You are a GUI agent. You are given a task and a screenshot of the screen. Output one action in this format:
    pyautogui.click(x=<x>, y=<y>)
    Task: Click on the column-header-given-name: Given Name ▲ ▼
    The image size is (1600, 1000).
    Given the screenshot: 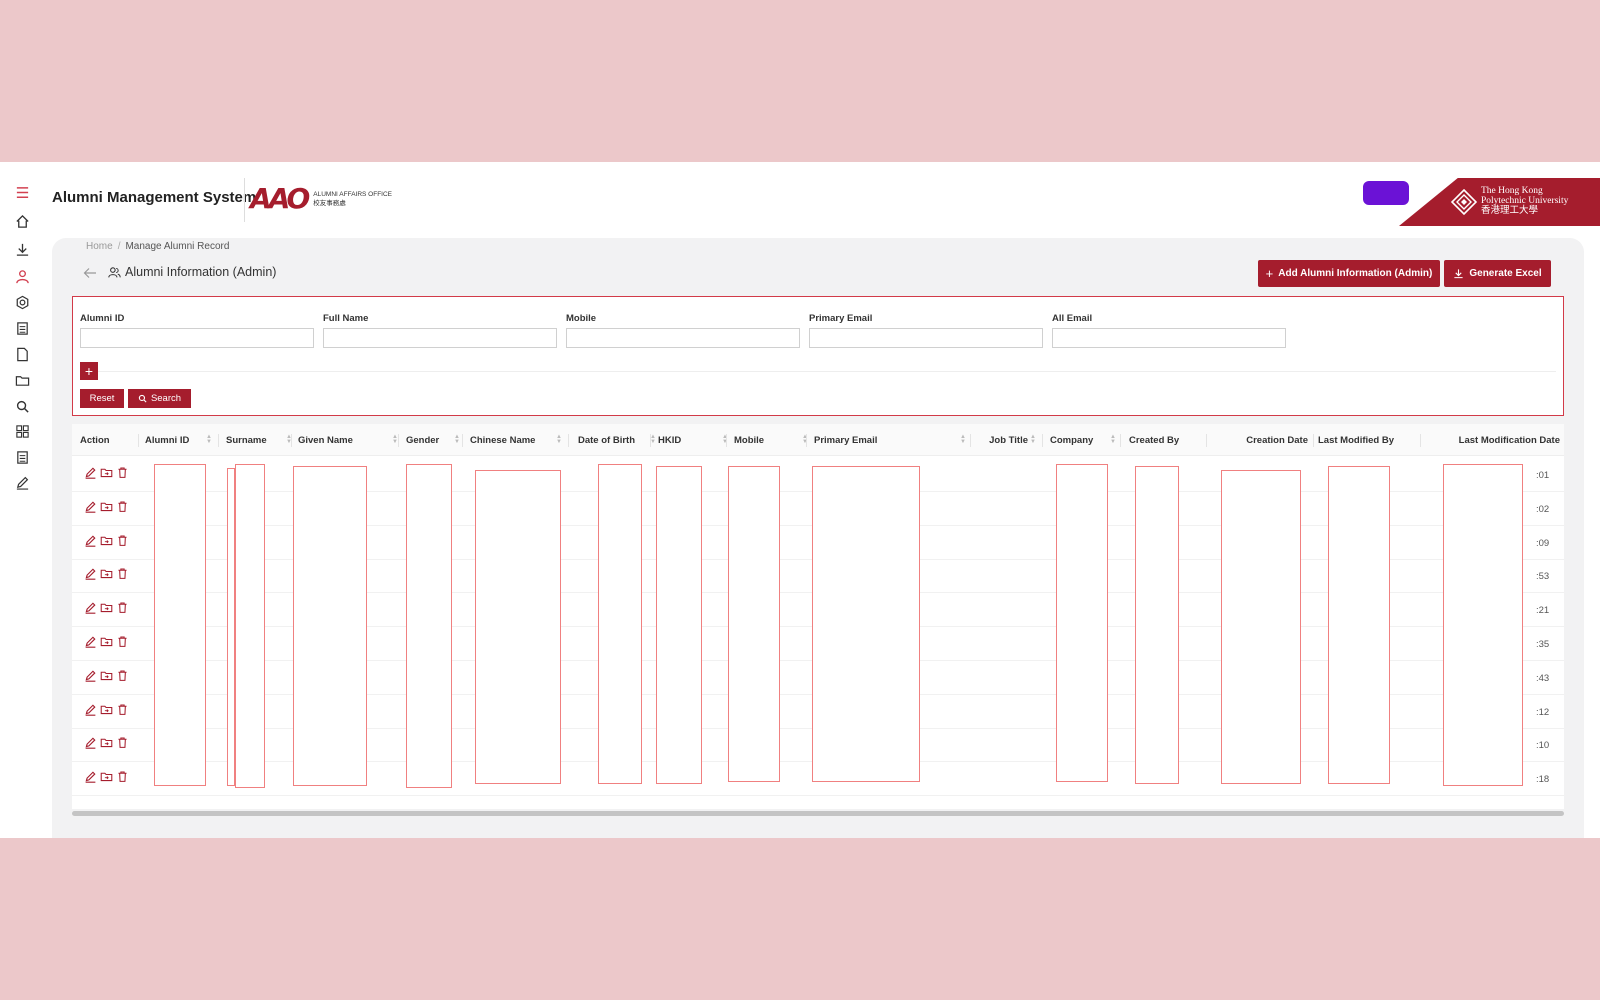 What is the action you would take?
    pyautogui.click(x=351, y=440)
    